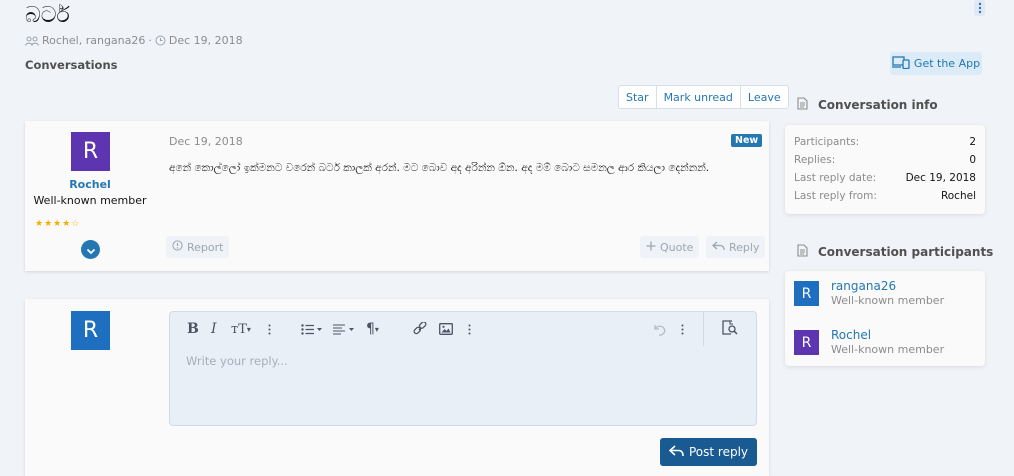 The image size is (1014, 476). I want to click on image-icon, so click(446, 329).